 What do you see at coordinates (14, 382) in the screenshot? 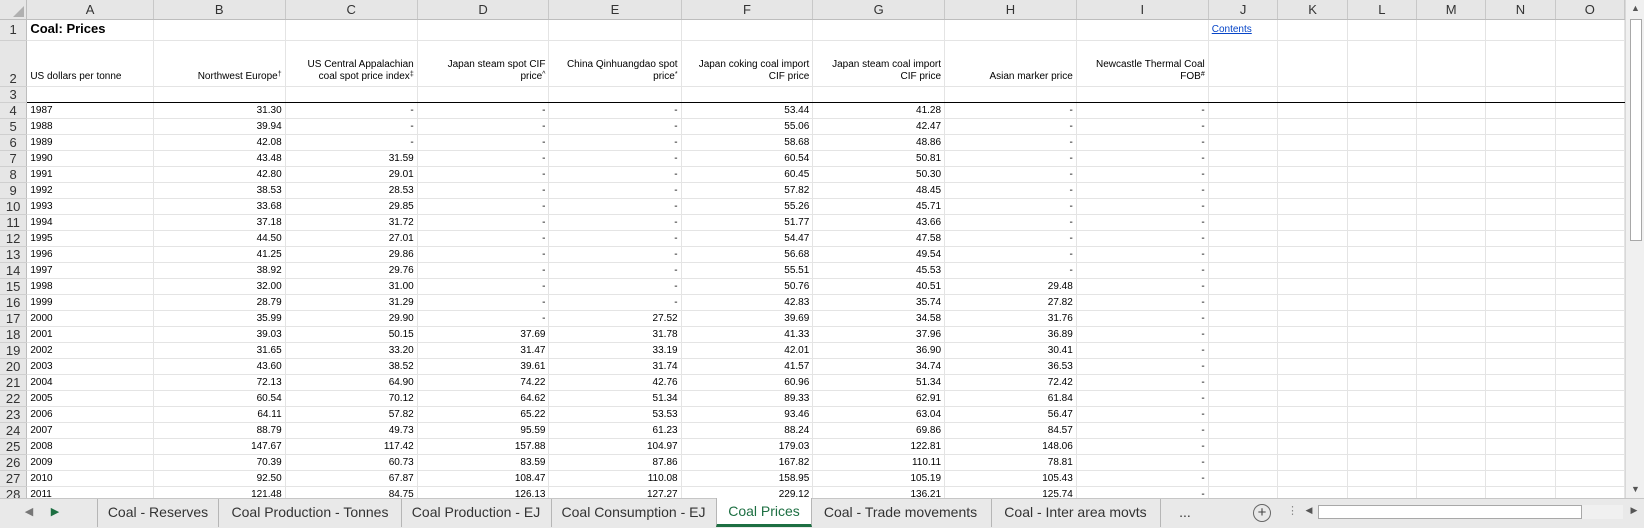
I see `row-header: 21` at bounding box center [14, 382].